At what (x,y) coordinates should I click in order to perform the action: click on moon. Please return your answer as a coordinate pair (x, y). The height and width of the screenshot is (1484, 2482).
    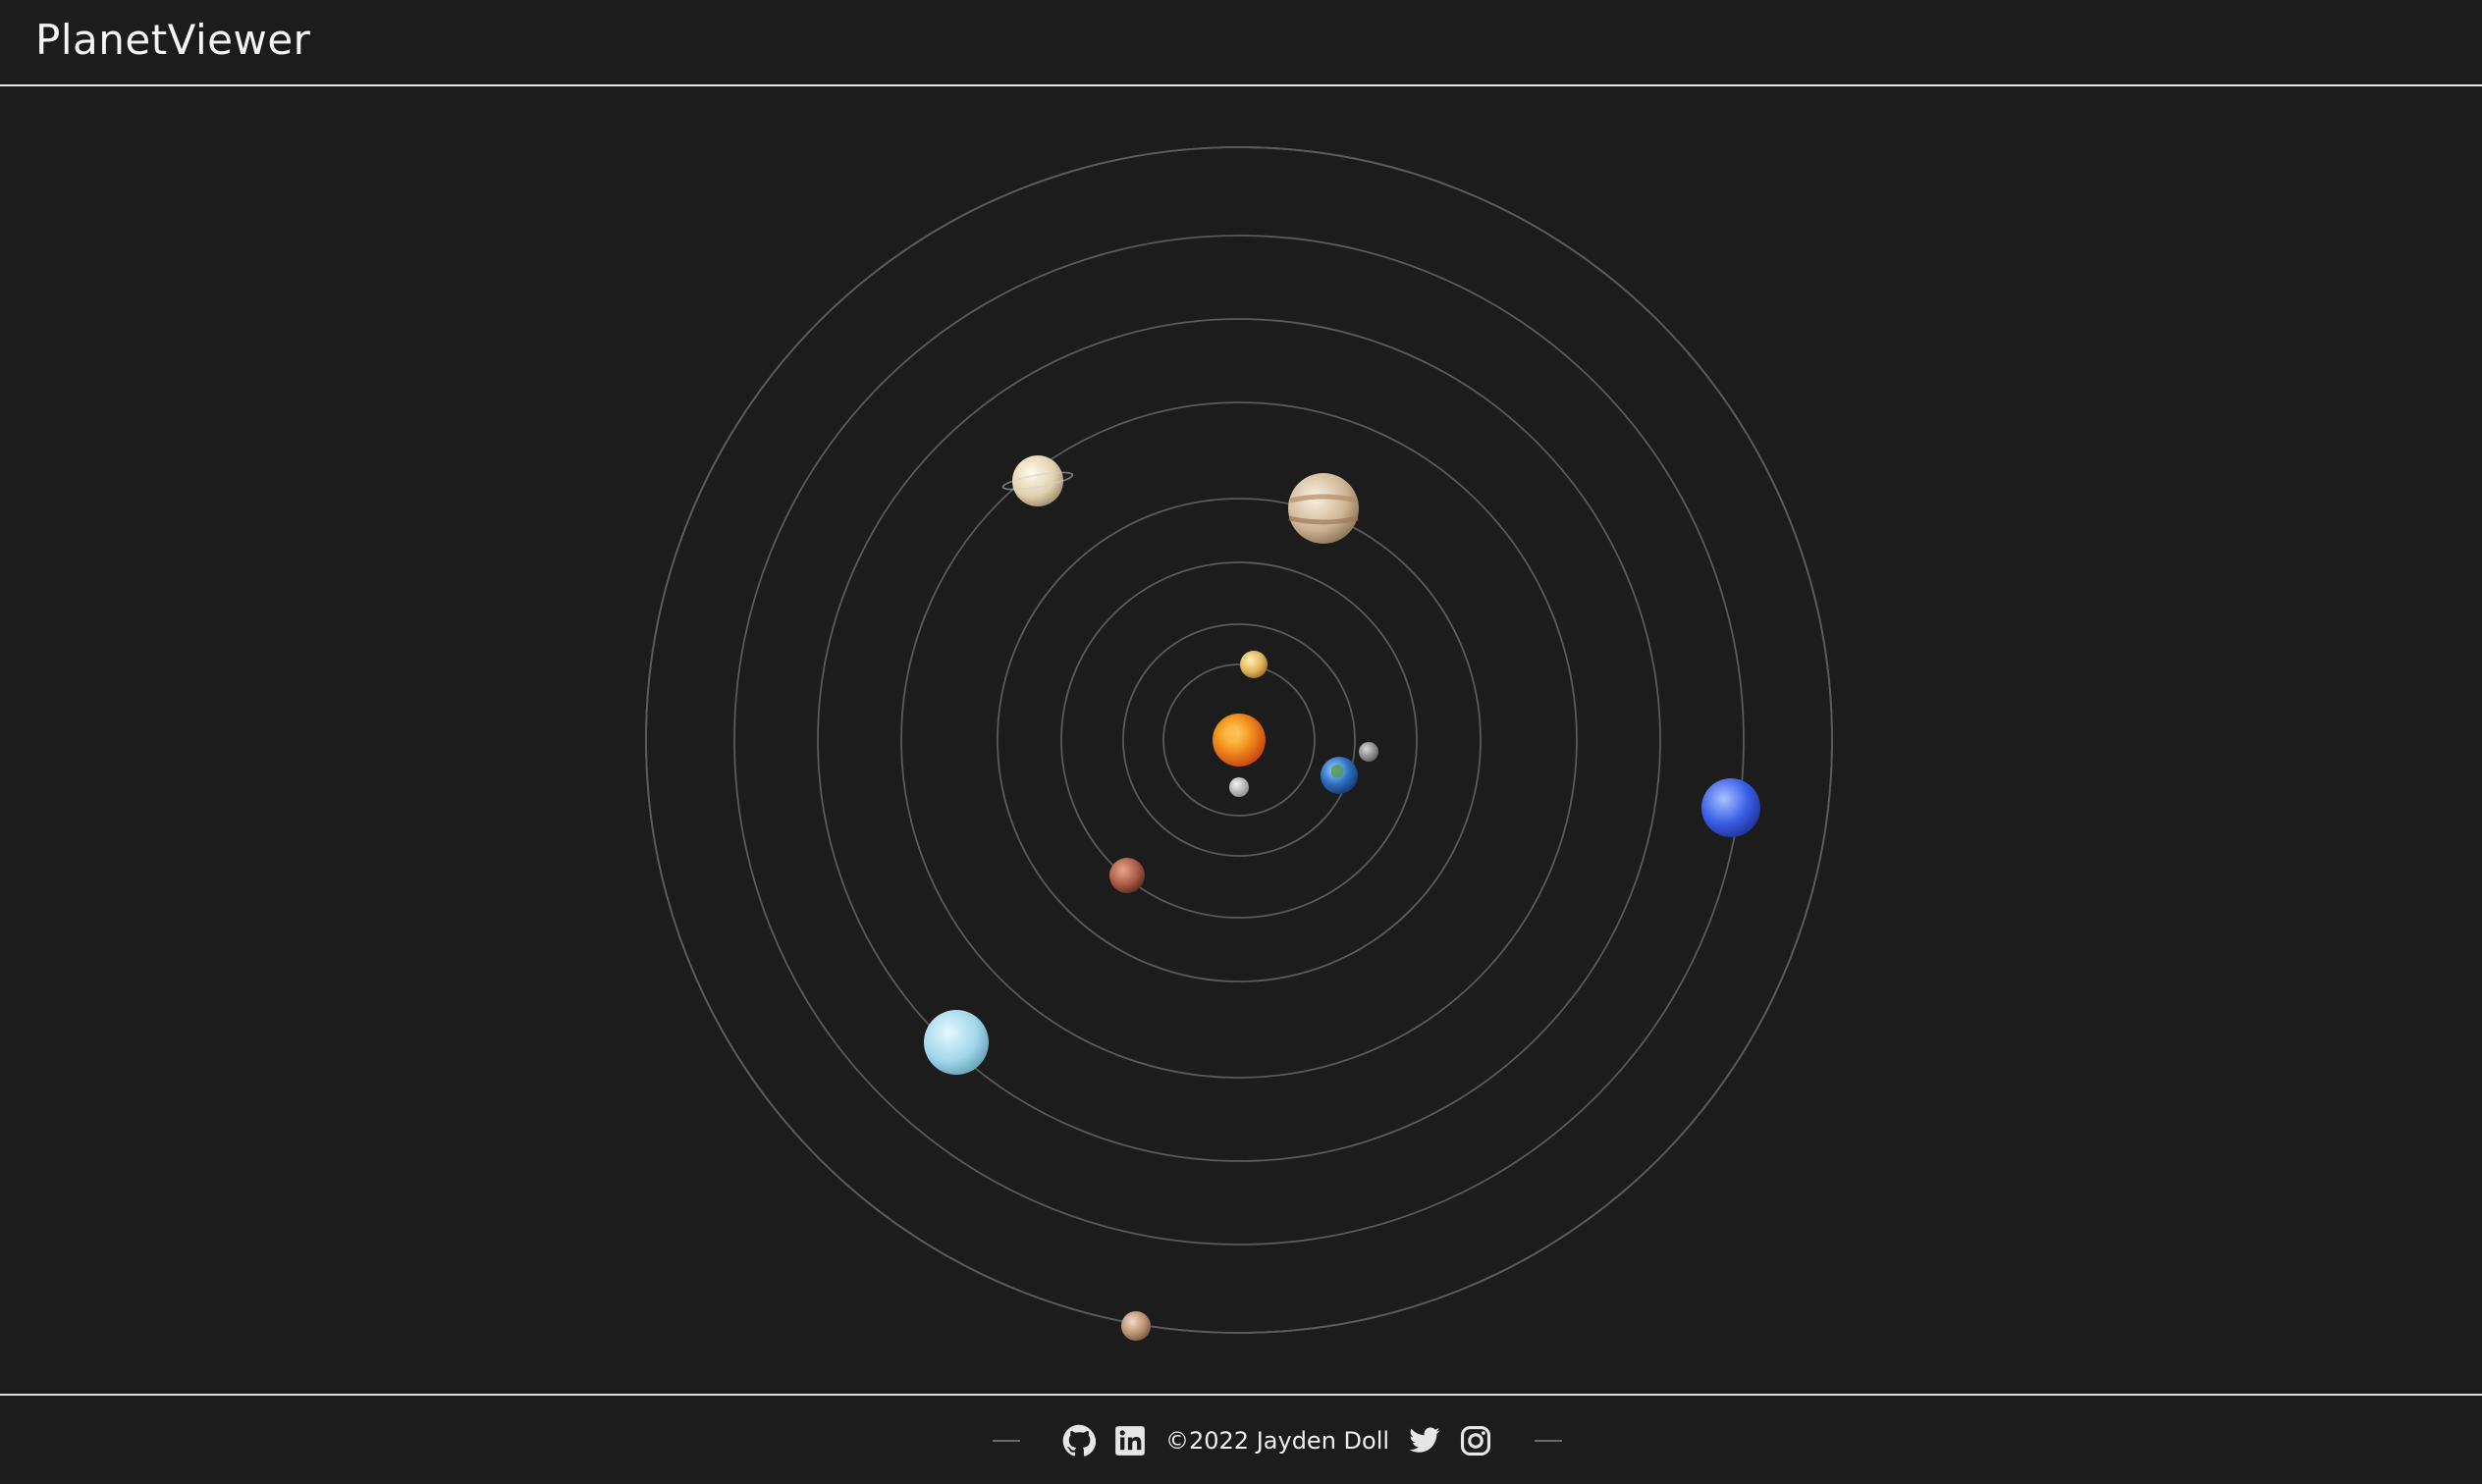
    Looking at the image, I should click on (1369, 752).